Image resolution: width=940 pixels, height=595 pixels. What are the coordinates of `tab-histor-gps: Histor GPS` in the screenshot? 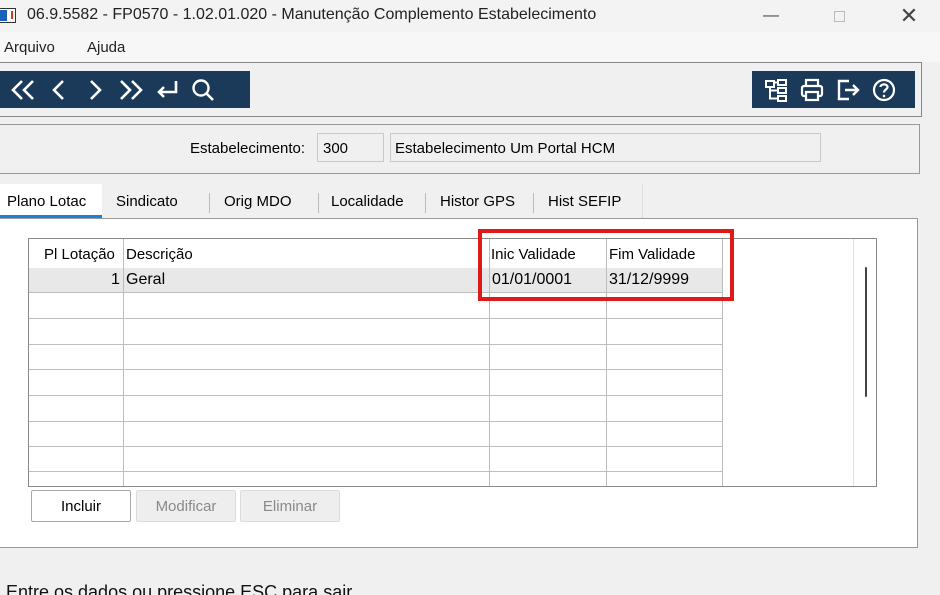 It's located at (477, 198).